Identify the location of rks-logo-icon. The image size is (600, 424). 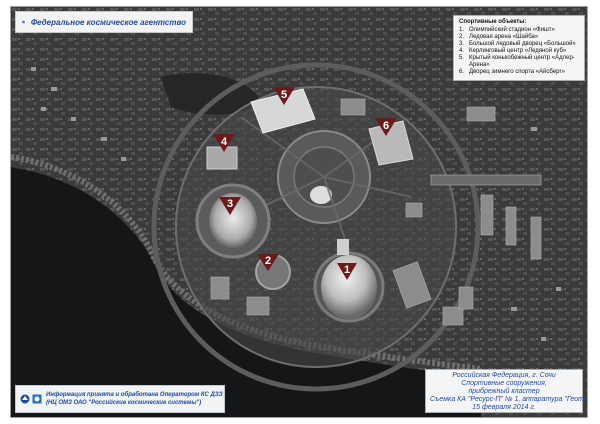
(25, 399).